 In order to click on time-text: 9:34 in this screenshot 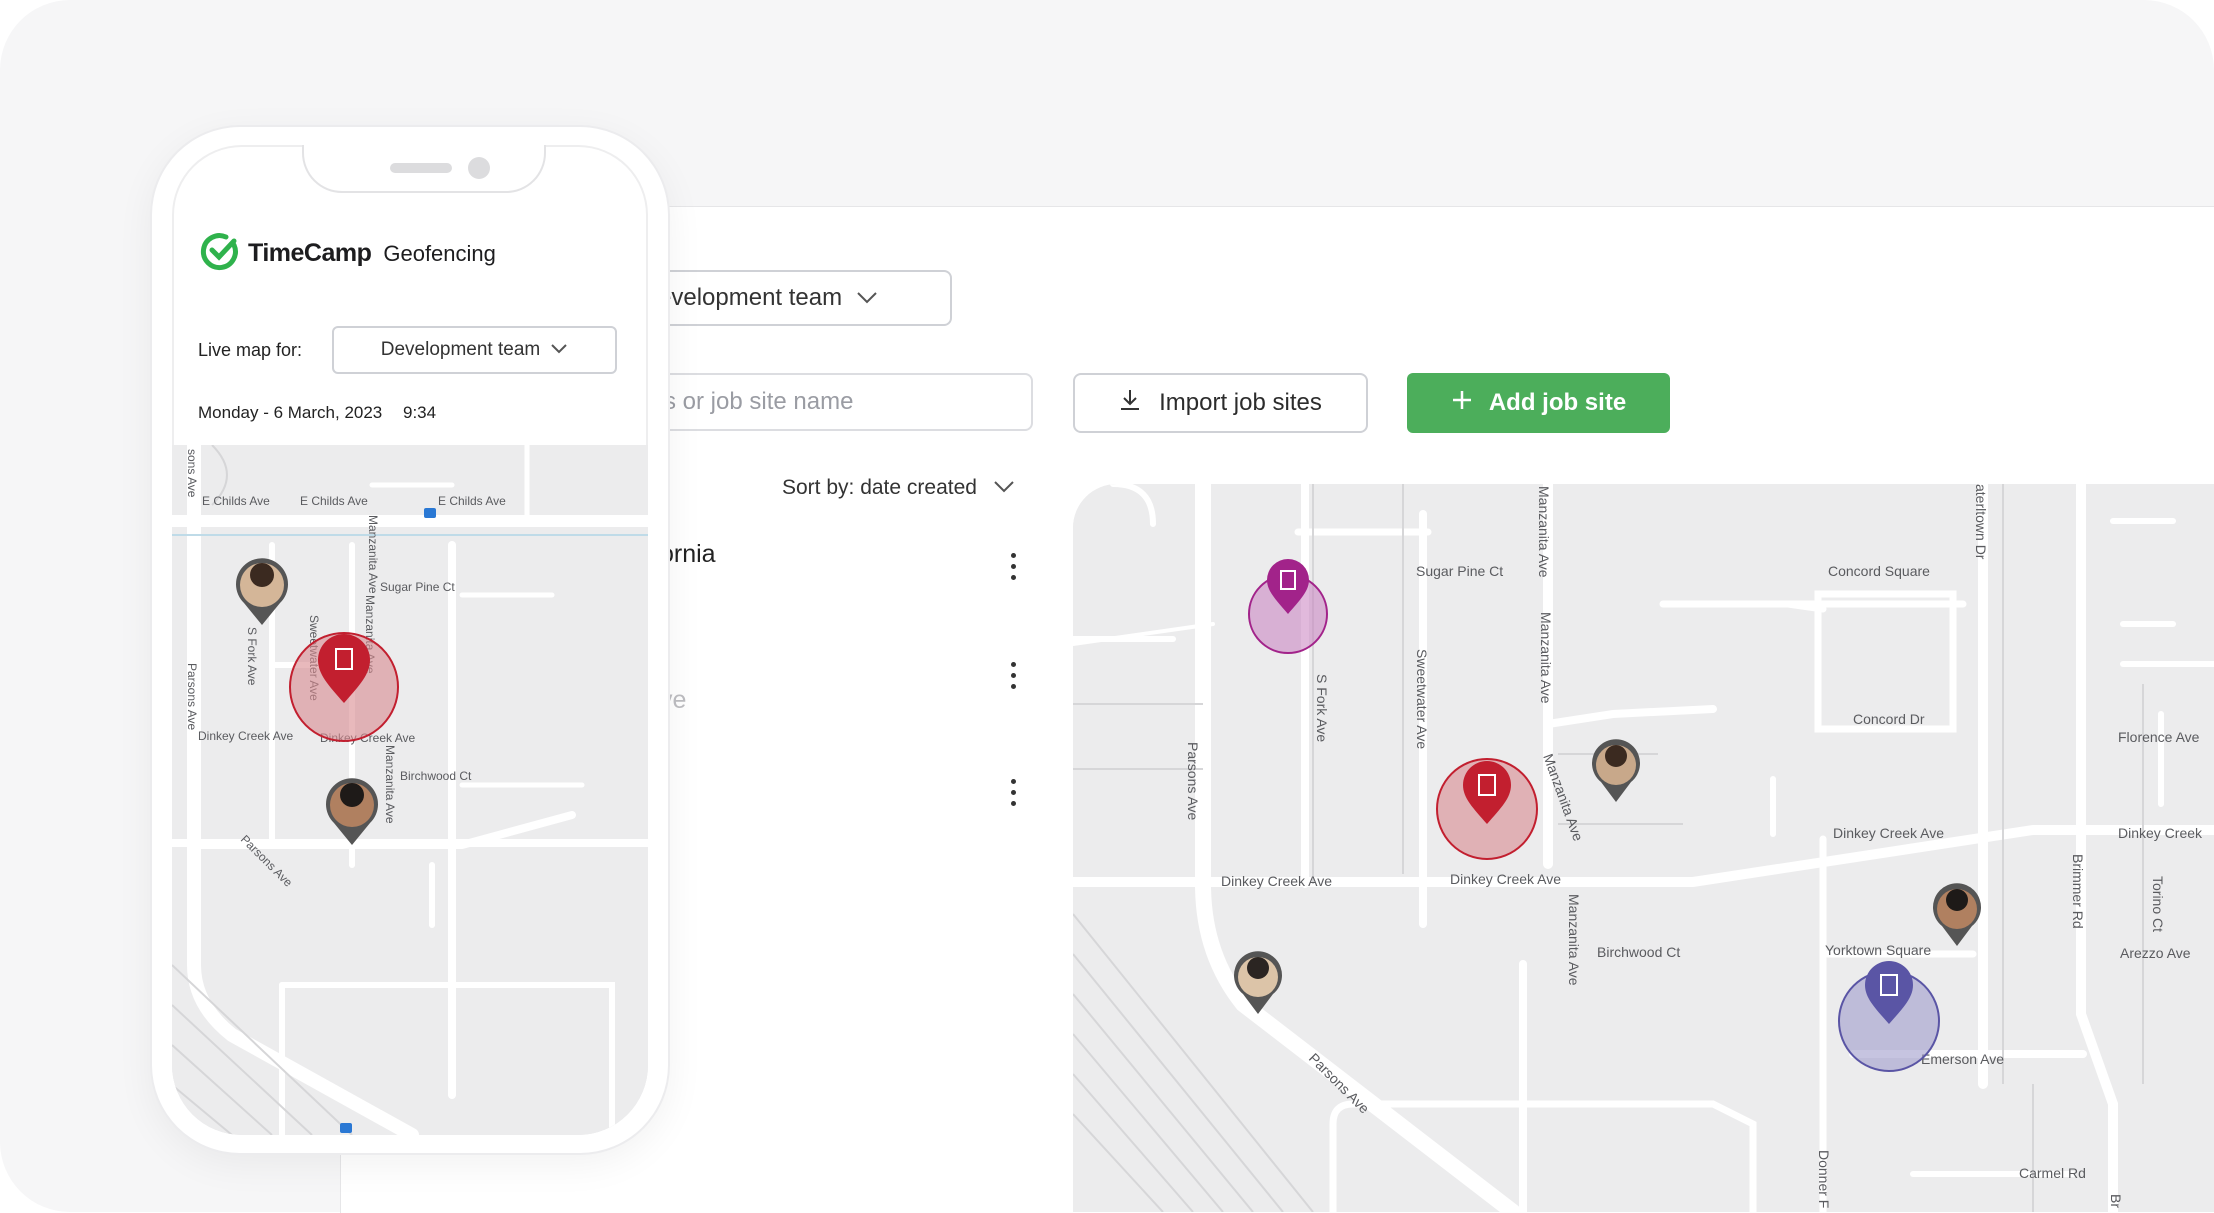, I will do `click(420, 412)`.